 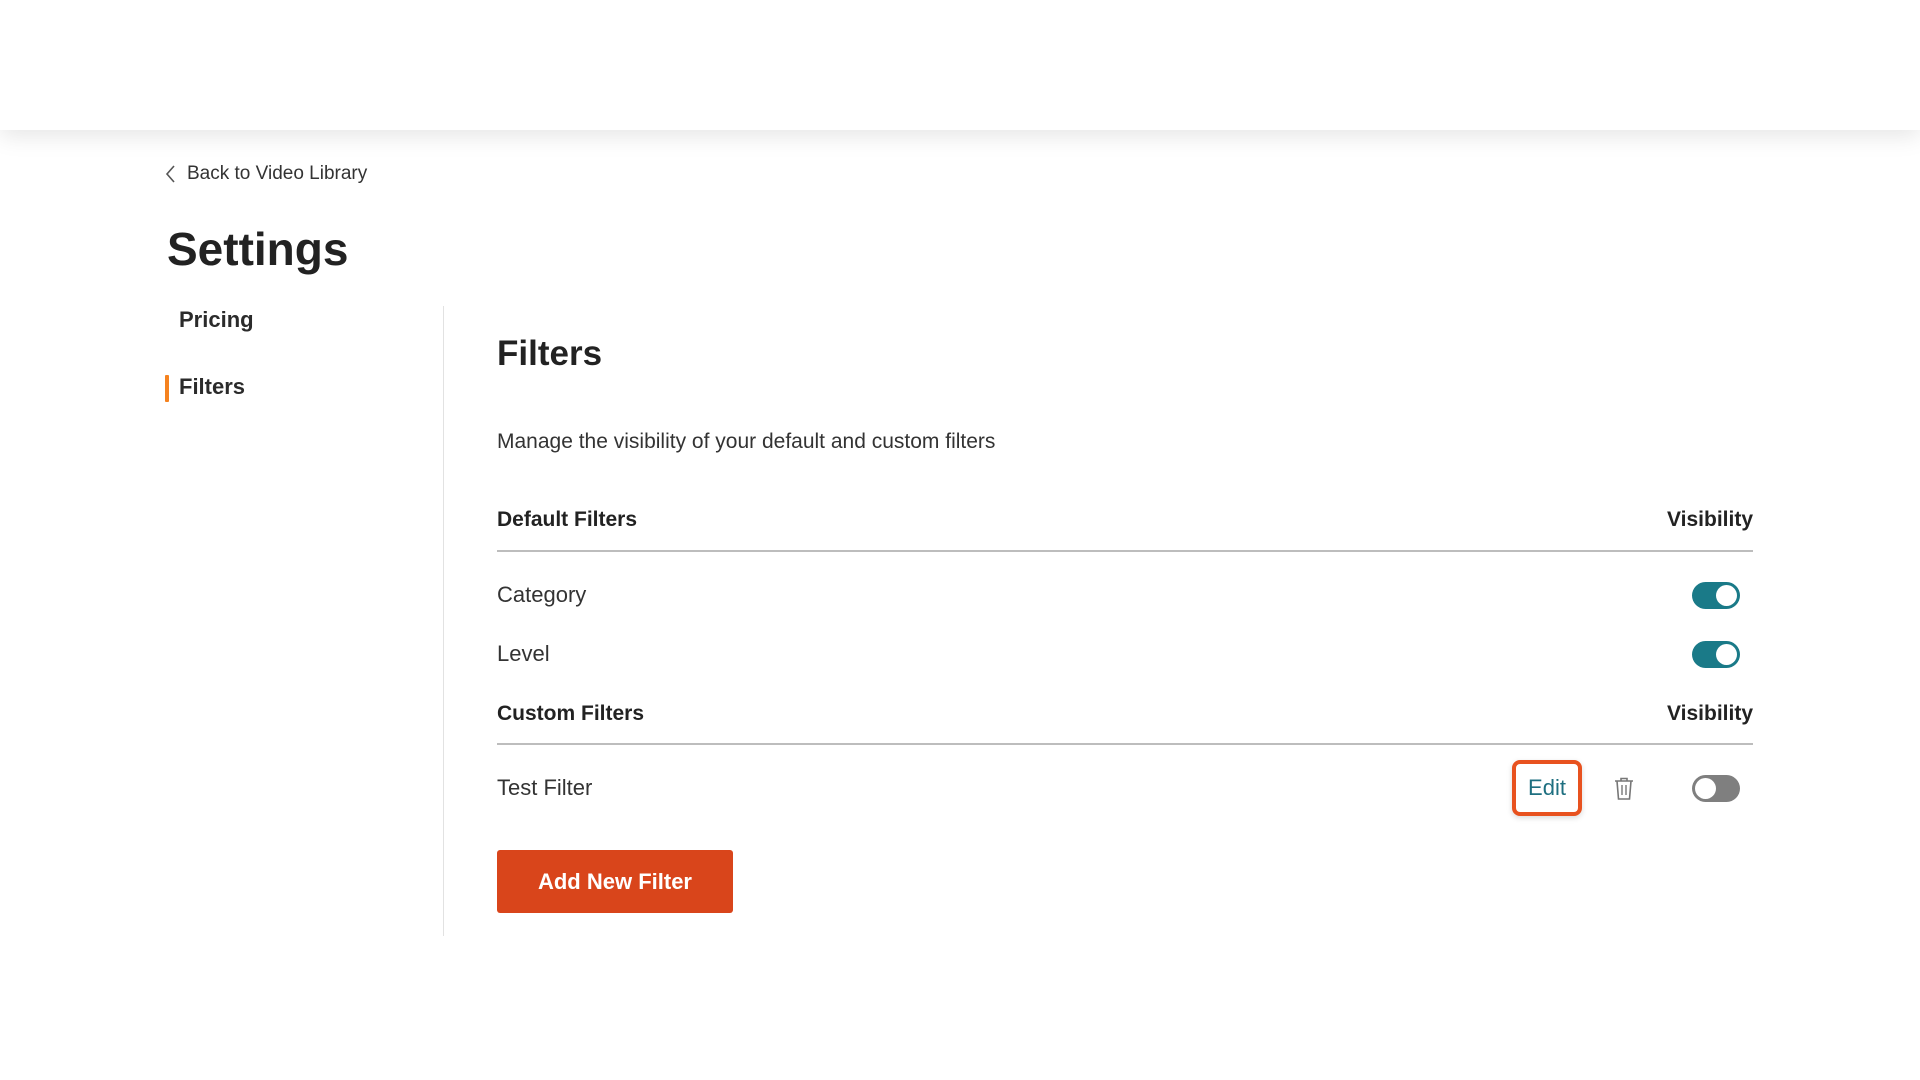 What do you see at coordinates (300, 320) in the screenshot?
I see `sidebar-item-pricing: Pricing` at bounding box center [300, 320].